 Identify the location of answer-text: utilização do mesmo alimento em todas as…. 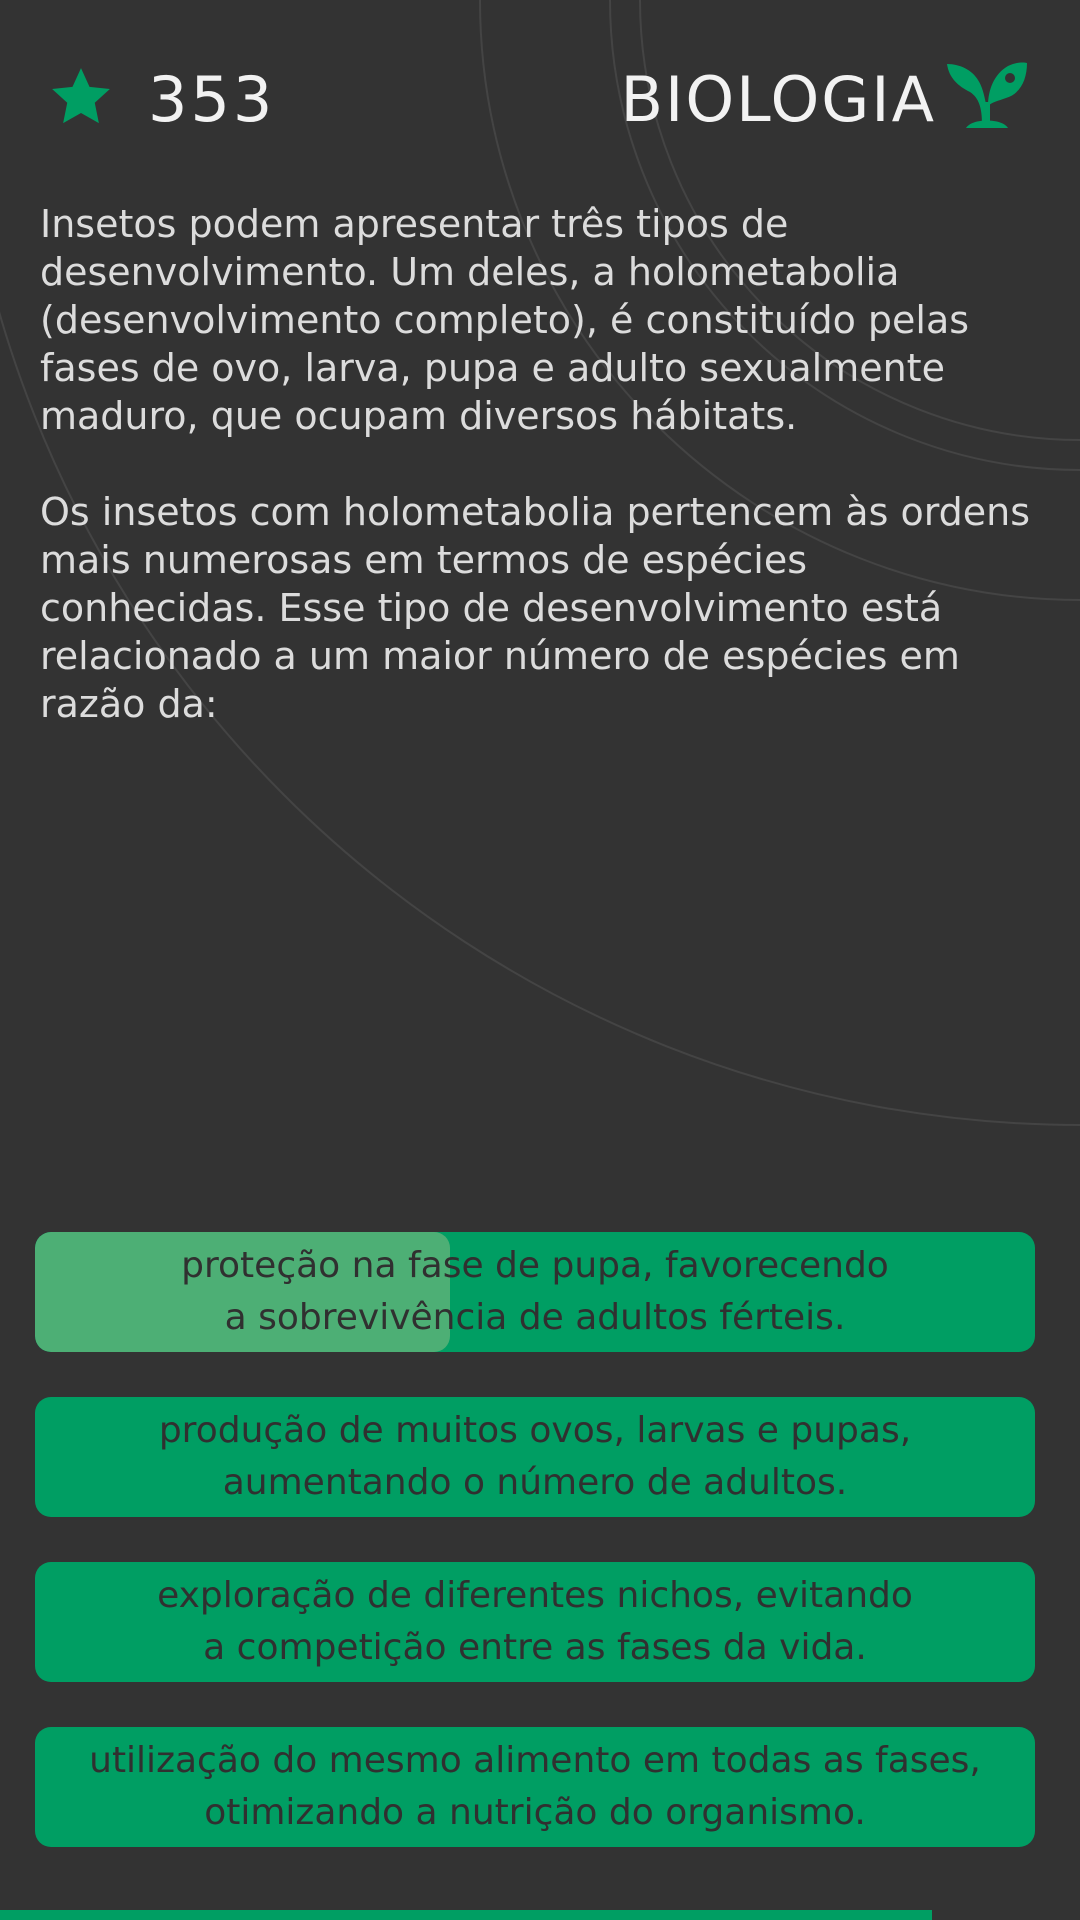
(535, 1786).